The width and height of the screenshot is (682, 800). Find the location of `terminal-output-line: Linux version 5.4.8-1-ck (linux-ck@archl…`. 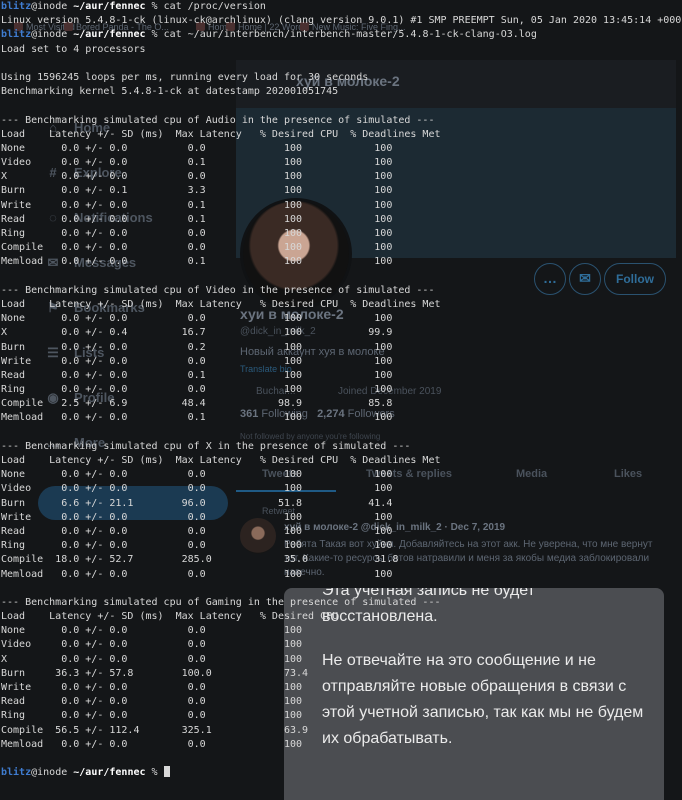

terminal-output-line: Linux version 5.4.8-1-ck (linux-ck@archl… is located at coordinates (341, 21).